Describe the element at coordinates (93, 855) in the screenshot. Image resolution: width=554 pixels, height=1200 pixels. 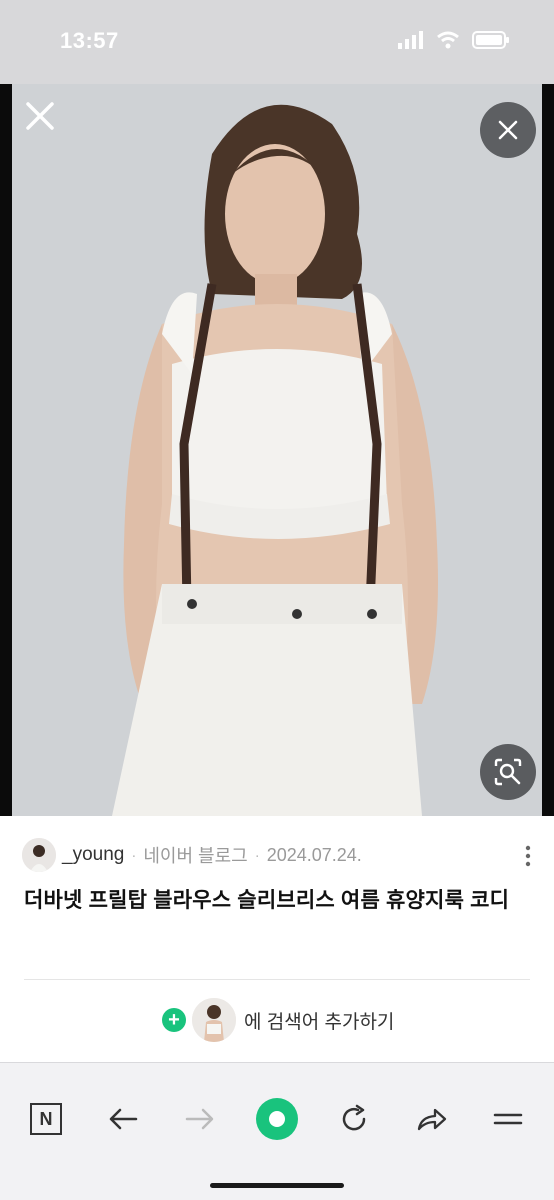
I see `author-name: _young` at that location.